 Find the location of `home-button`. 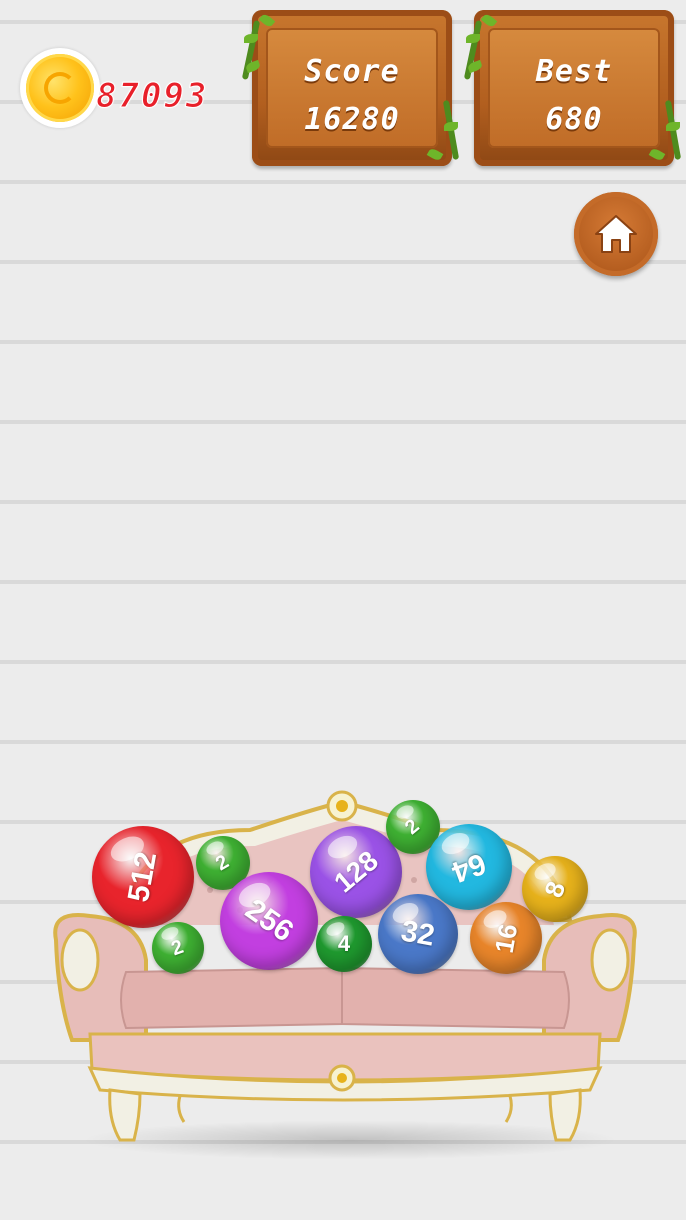

home-button is located at coordinates (616, 234).